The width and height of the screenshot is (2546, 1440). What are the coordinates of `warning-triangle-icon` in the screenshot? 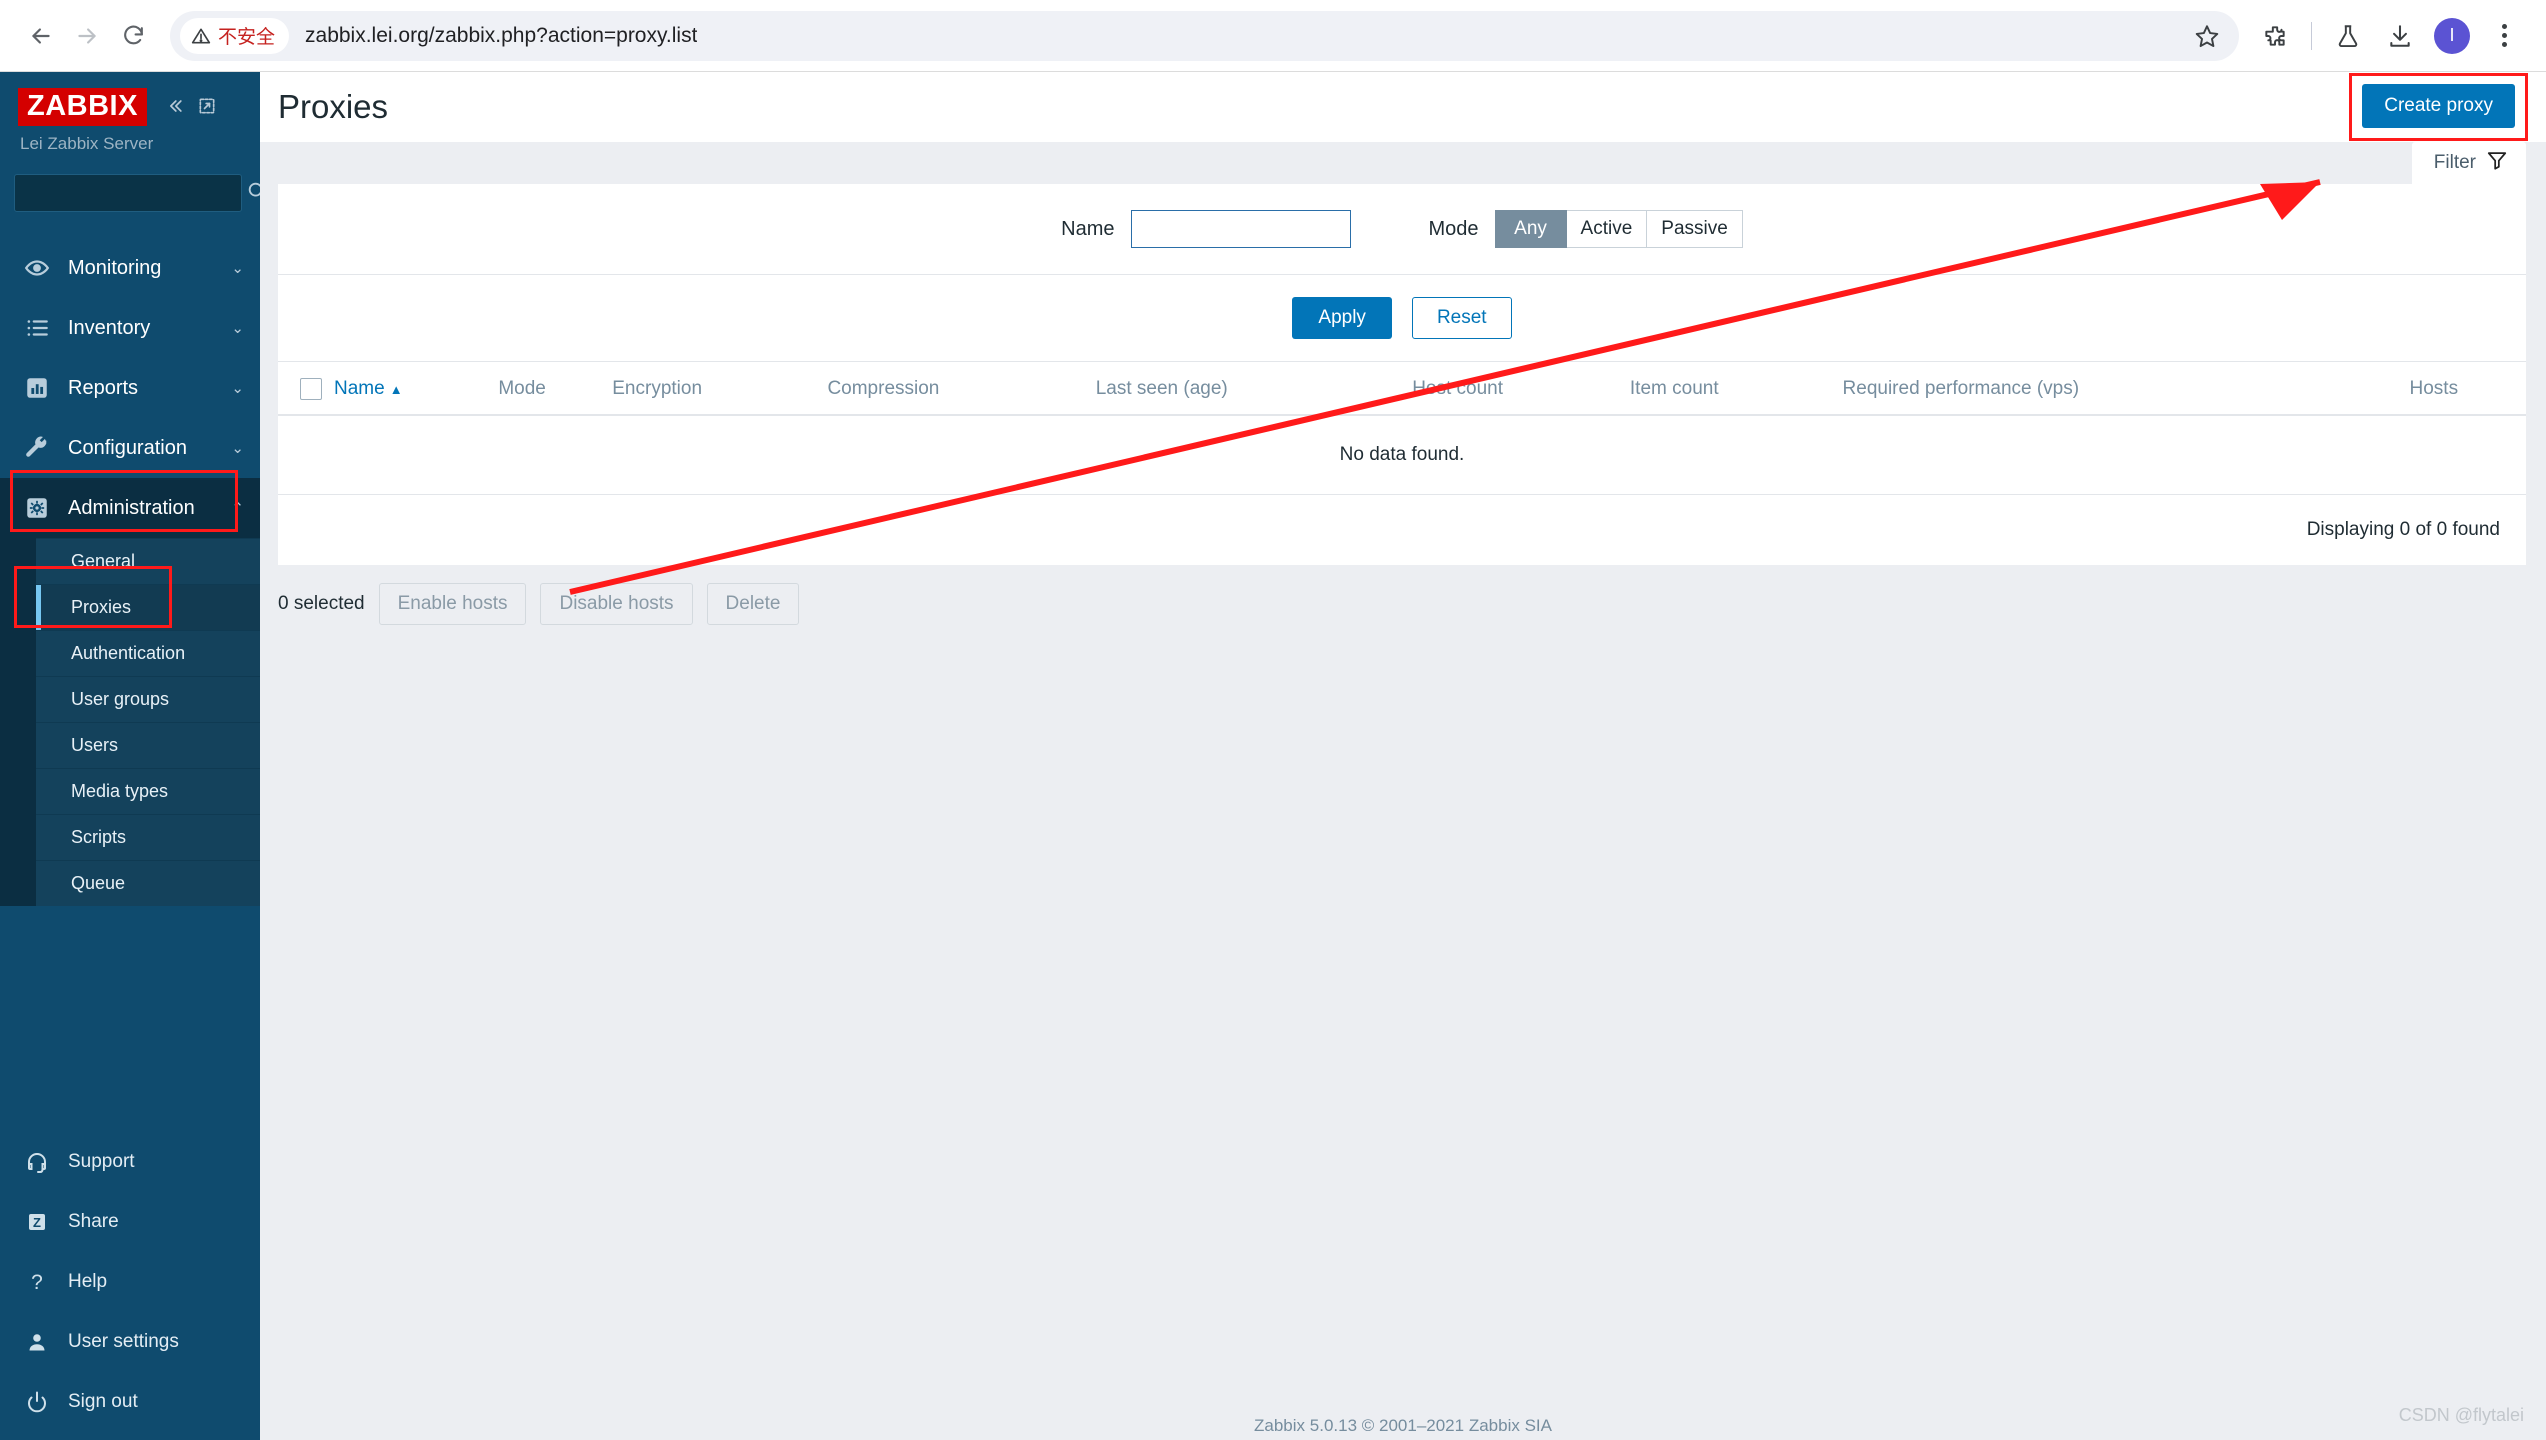 It's located at (201, 36).